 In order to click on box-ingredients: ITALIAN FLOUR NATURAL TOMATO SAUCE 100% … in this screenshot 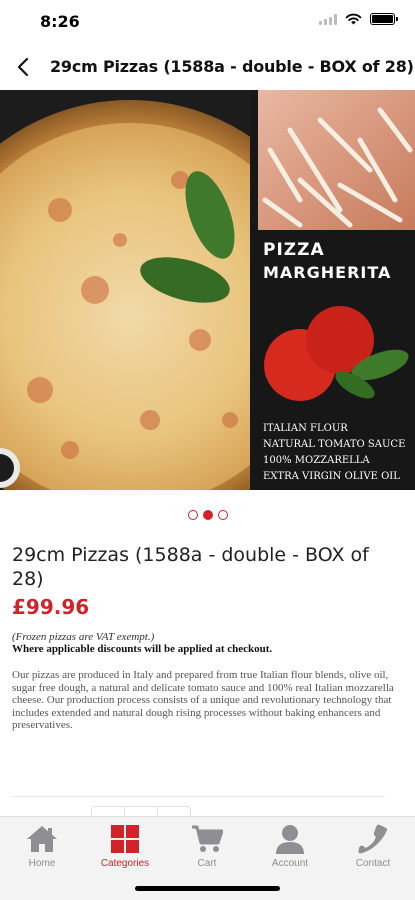, I will do `click(339, 453)`.